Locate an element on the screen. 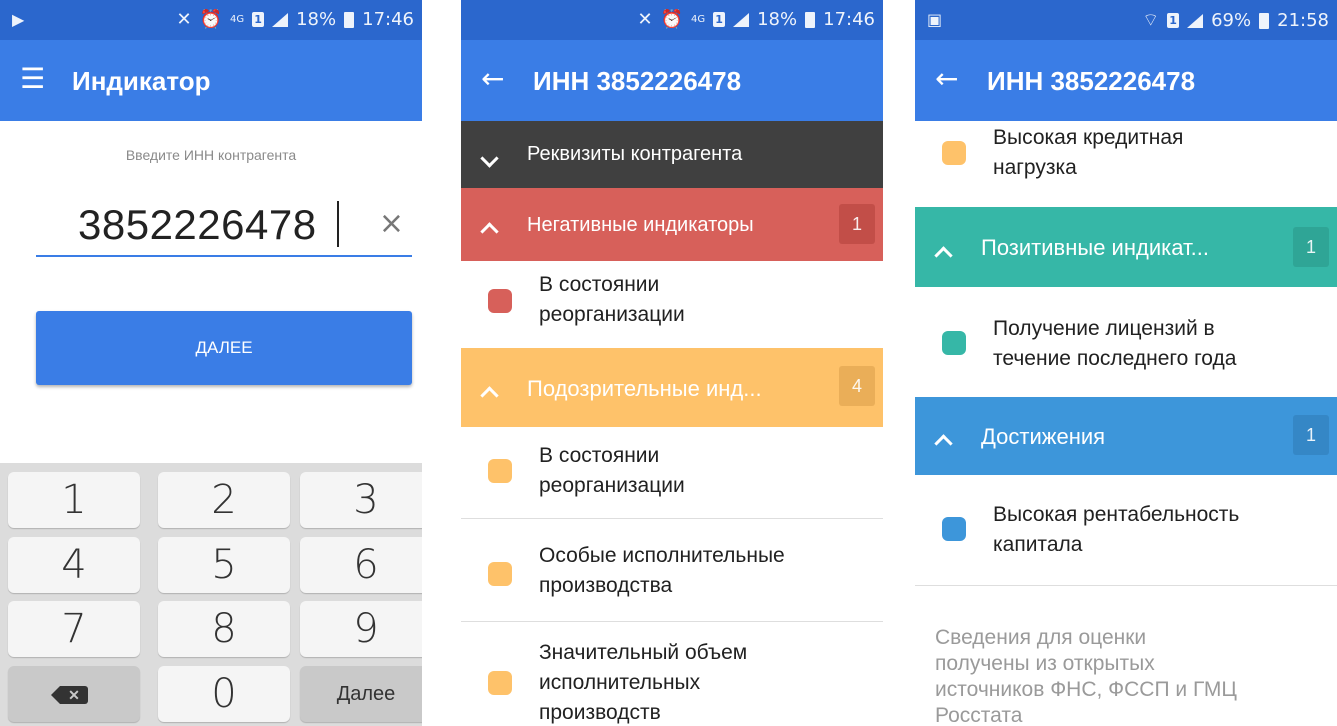  negative-marker is located at coordinates (500, 301).